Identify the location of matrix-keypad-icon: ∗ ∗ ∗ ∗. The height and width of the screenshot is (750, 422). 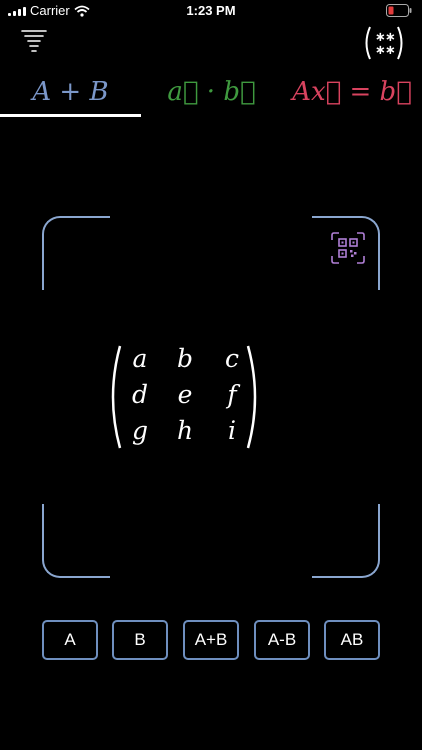
(384, 45).